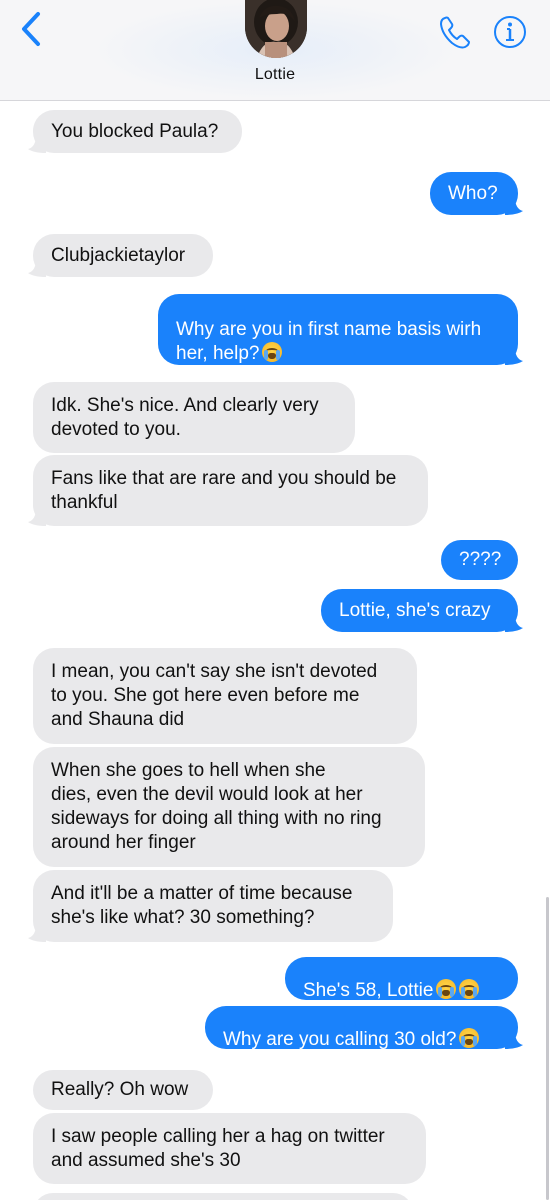  I want to click on call-button, so click(455, 32).